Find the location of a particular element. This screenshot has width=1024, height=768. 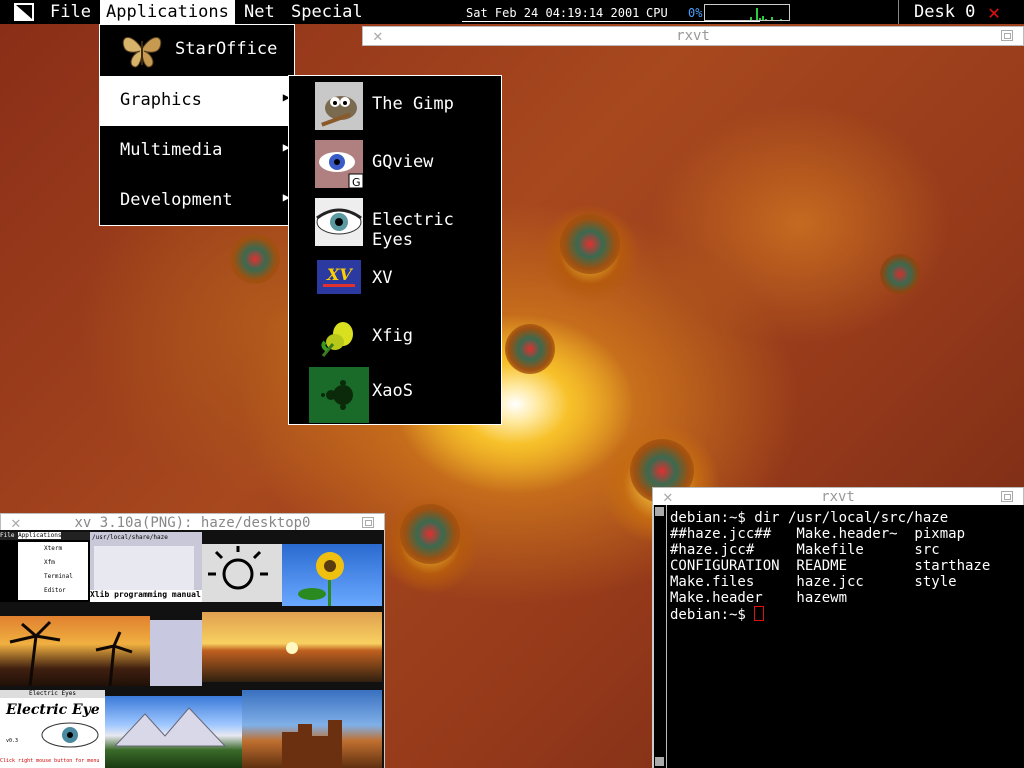

menu-item-gqview: G GQview is located at coordinates (395, 165).